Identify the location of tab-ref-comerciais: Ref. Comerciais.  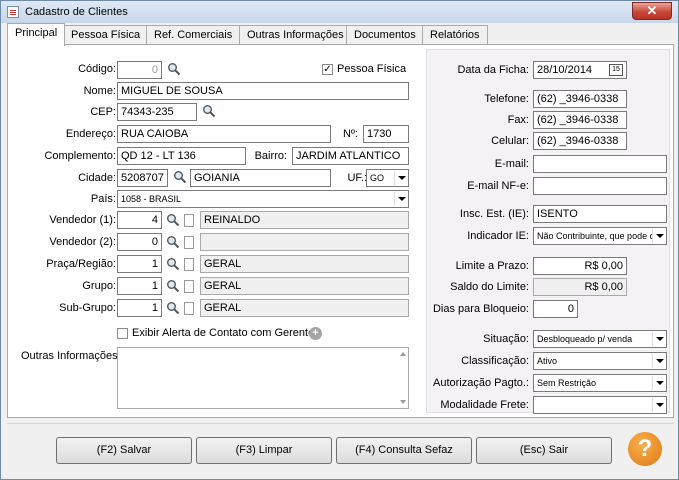
(193, 35).